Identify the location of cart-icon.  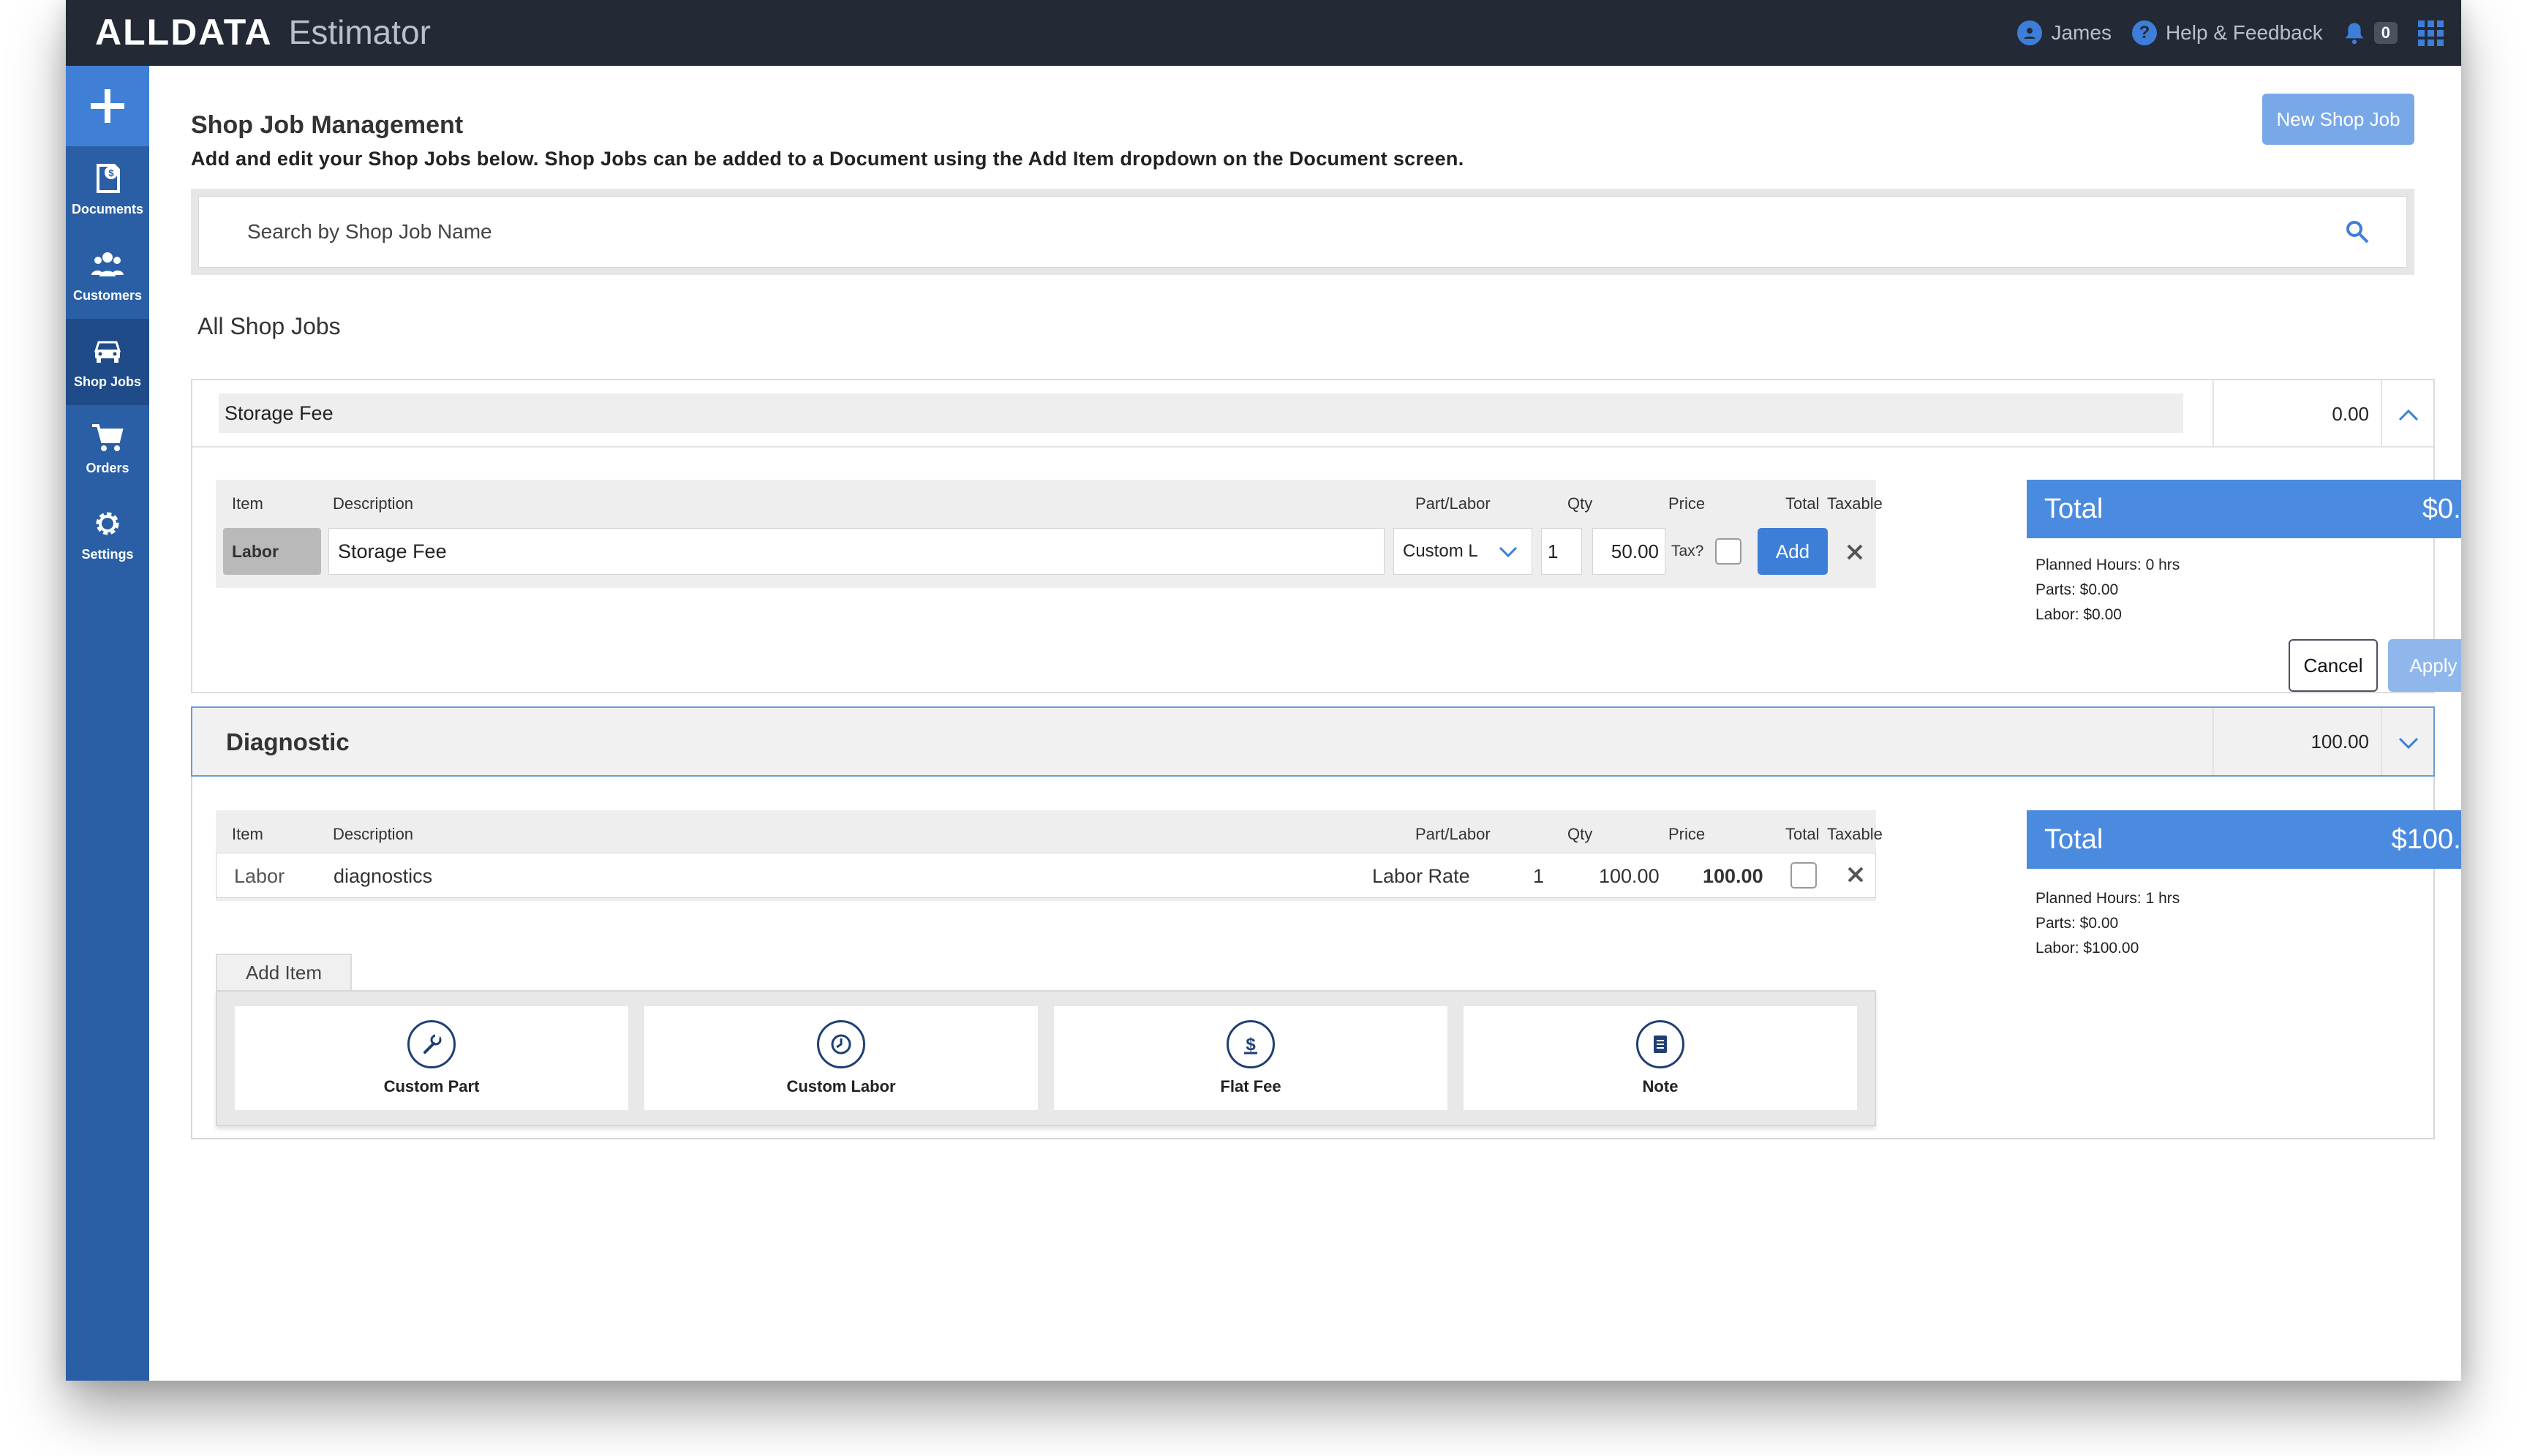
(108, 437).